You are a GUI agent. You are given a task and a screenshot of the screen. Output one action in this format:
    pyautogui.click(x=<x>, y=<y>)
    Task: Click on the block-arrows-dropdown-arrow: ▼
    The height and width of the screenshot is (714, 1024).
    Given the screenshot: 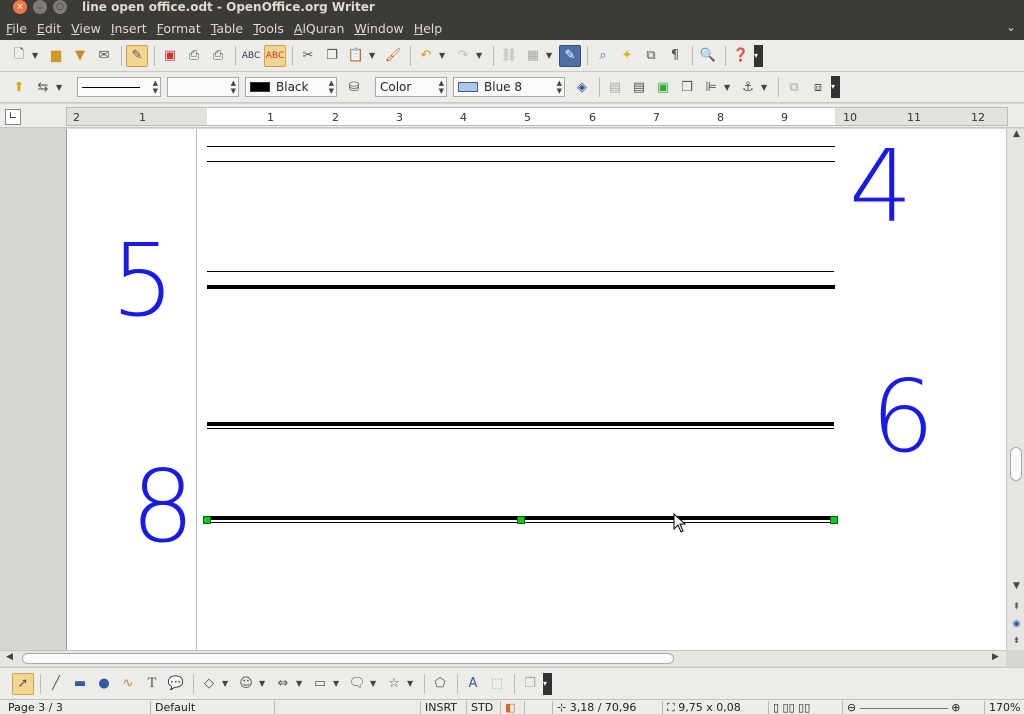 What is the action you would take?
    pyautogui.click(x=300, y=683)
    